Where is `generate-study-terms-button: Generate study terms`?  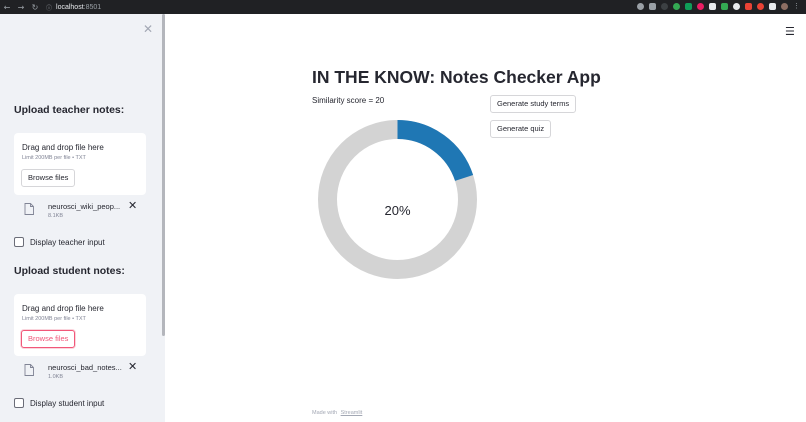 generate-study-terms-button: Generate study terms is located at coordinates (533, 104).